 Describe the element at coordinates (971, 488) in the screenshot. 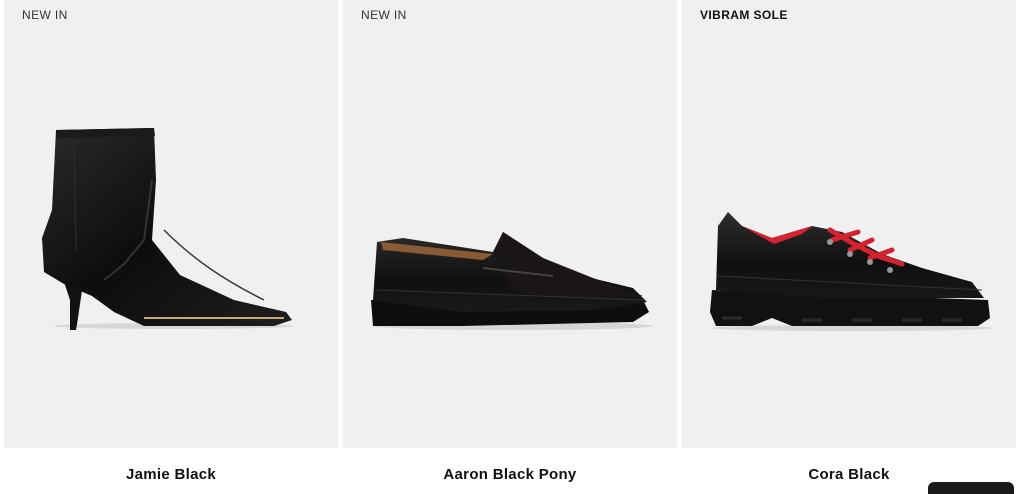

I see `floating-button-partial` at that location.